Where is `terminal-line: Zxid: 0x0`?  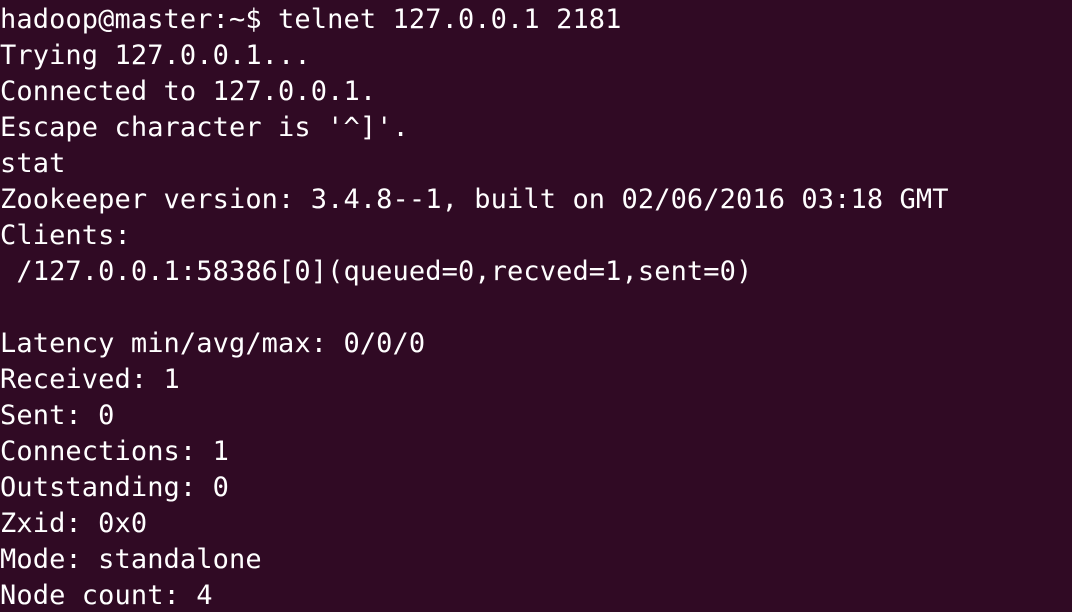
terminal-line: Zxid: 0x0 is located at coordinates (74, 523).